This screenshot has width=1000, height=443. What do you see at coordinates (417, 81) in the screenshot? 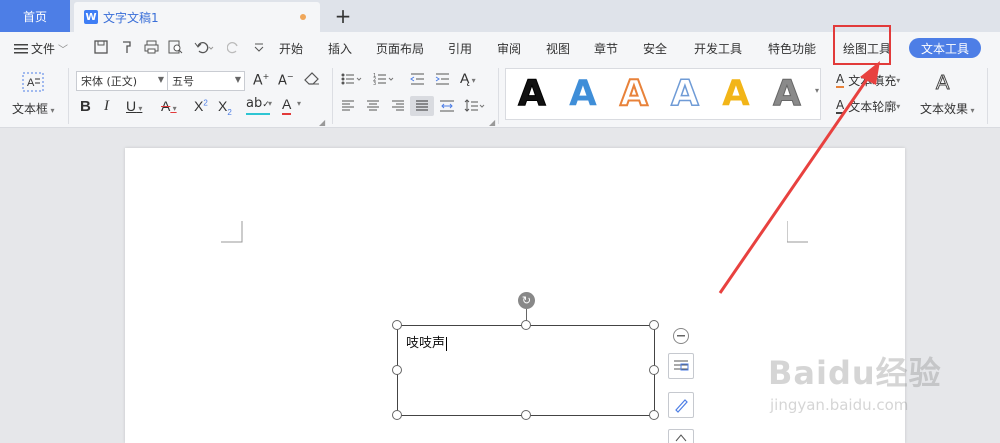
I see `decrease-indent-icon` at bounding box center [417, 81].